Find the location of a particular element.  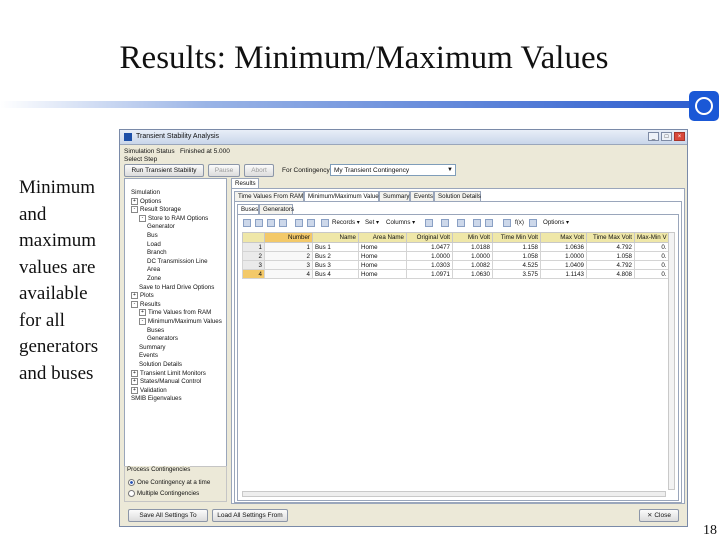

grid-icon is located at coordinates (247, 223).